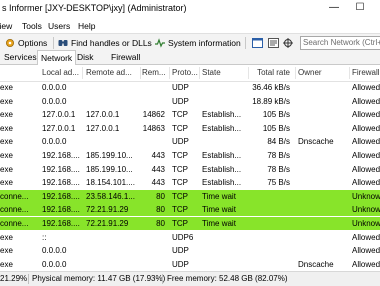 This screenshot has height=286, width=380. I want to click on menu-view: View, so click(6, 26).